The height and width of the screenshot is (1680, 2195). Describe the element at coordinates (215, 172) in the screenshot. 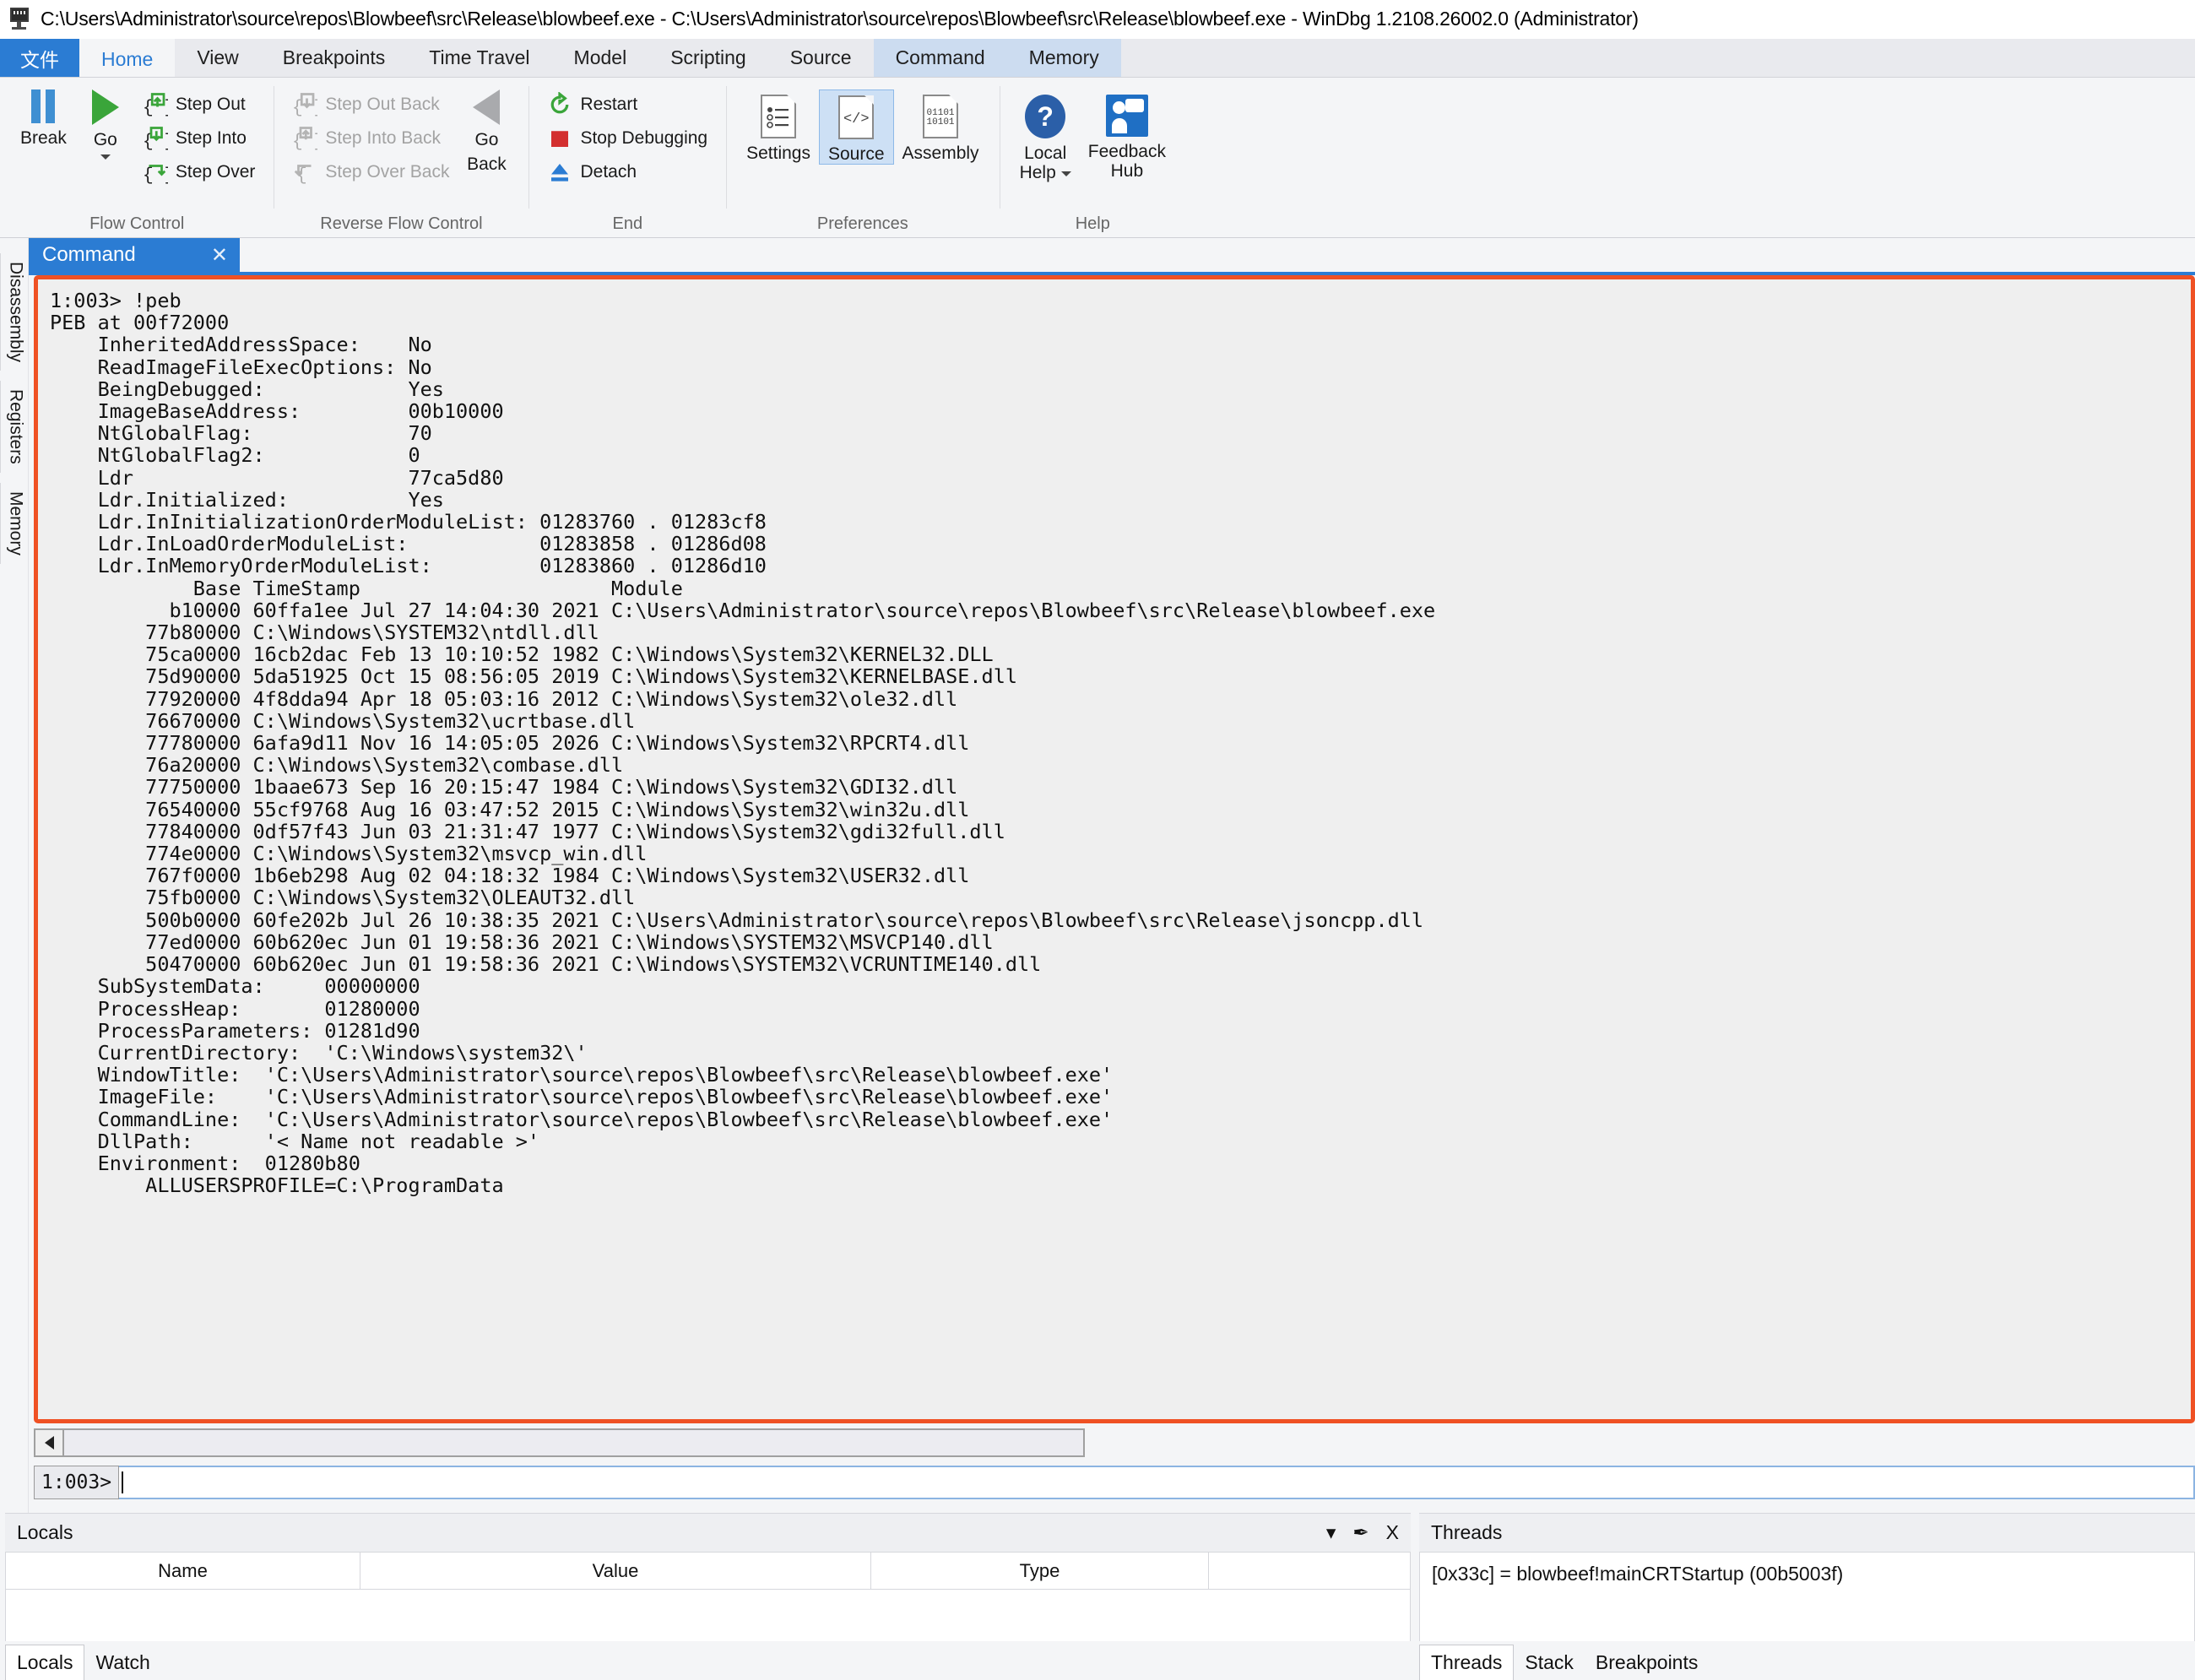

I see `step-over-label: Step Over` at that location.